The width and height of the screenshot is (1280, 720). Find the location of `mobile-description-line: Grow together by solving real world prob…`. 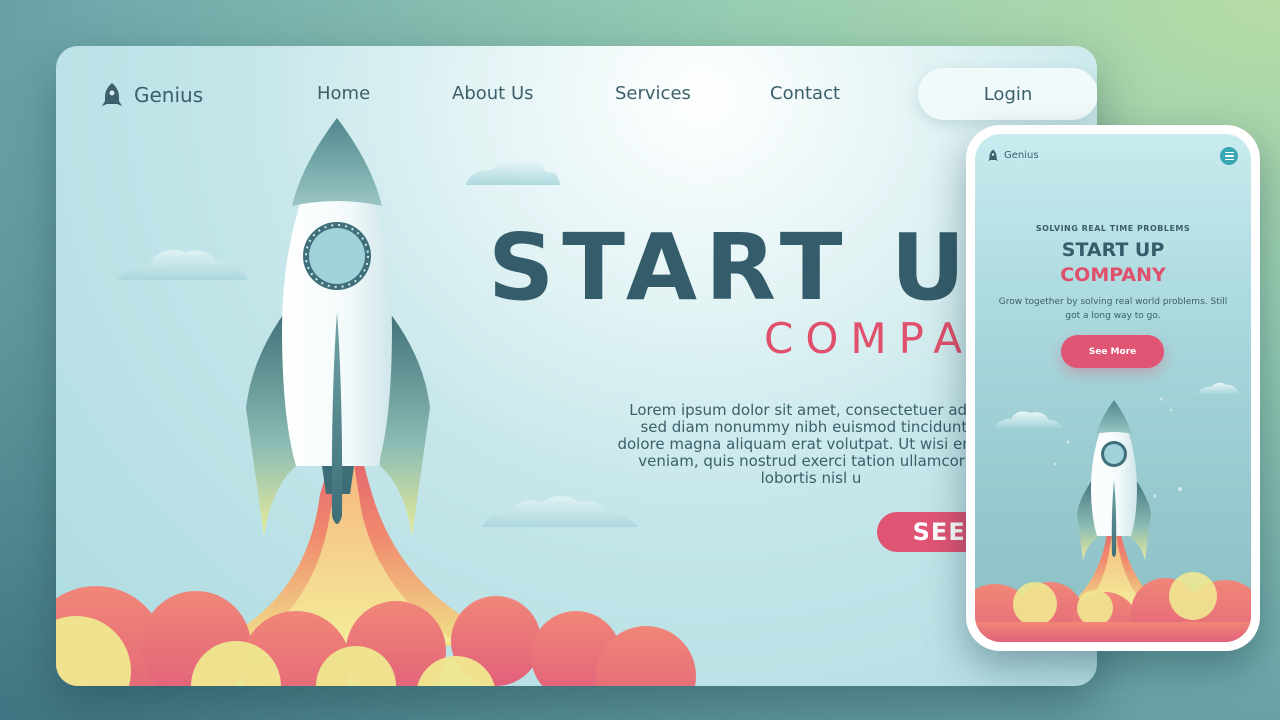

mobile-description-line: Grow together by solving real world prob… is located at coordinates (1113, 302).